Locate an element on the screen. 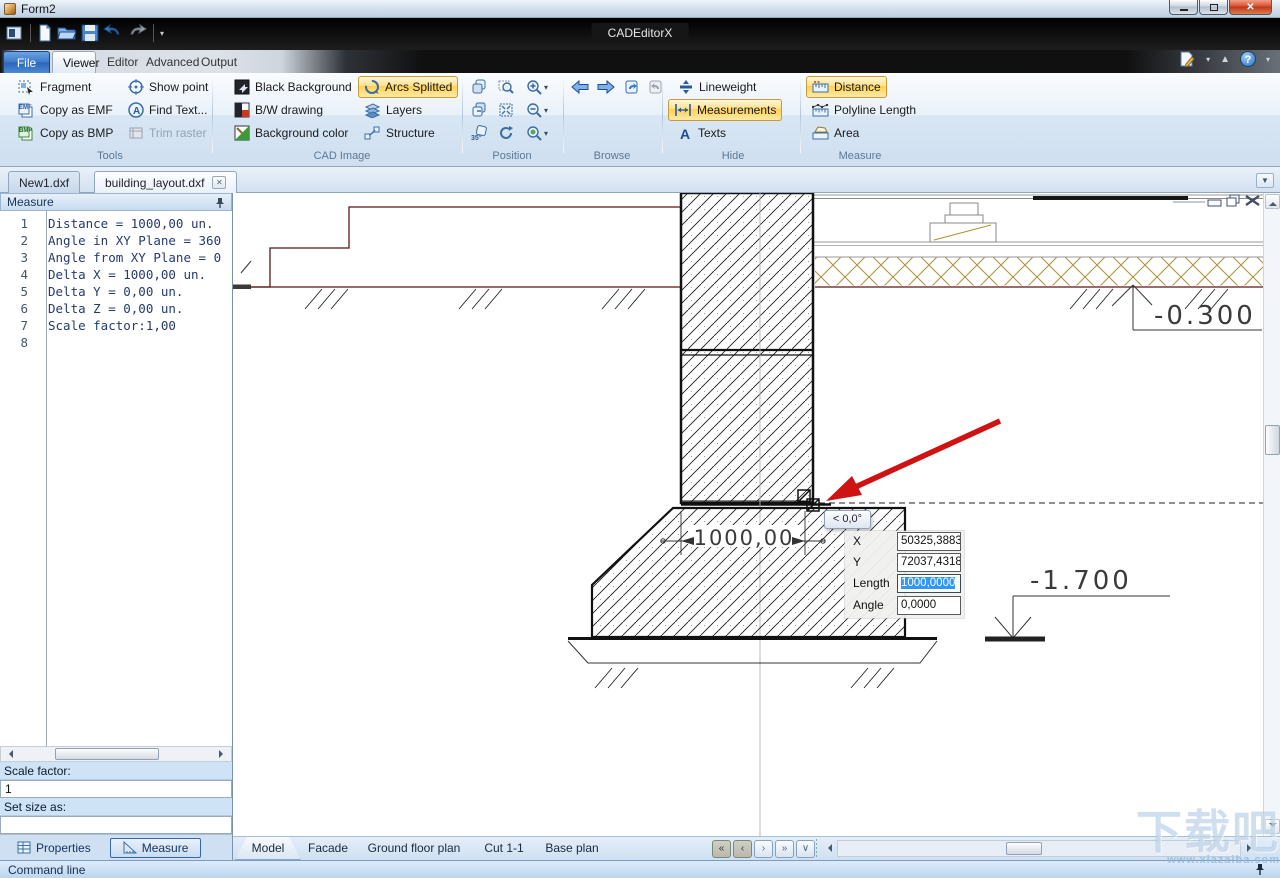 The height and width of the screenshot is (878, 1280). nav-prev-button: ‹ is located at coordinates (742, 849).